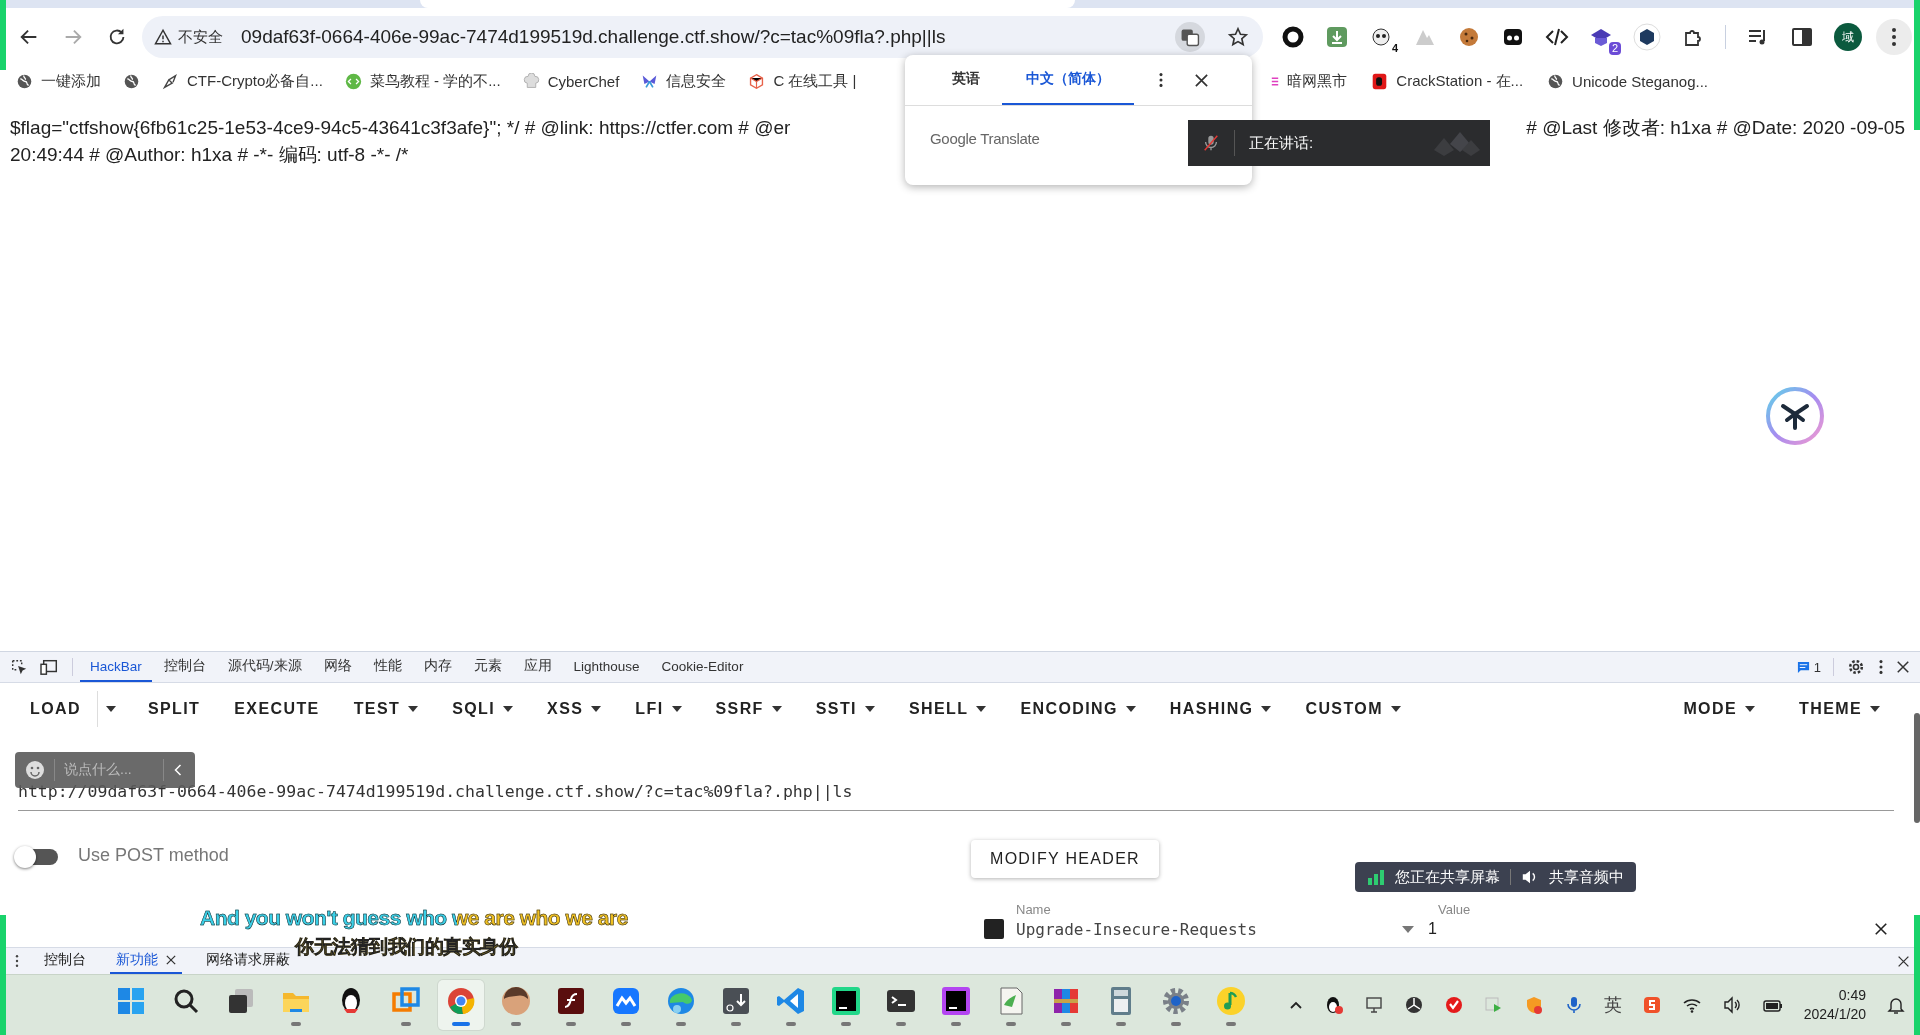 This screenshot has height=1035, width=1920. What do you see at coordinates (1731, 1005) in the screenshot?
I see `volume-icon` at bounding box center [1731, 1005].